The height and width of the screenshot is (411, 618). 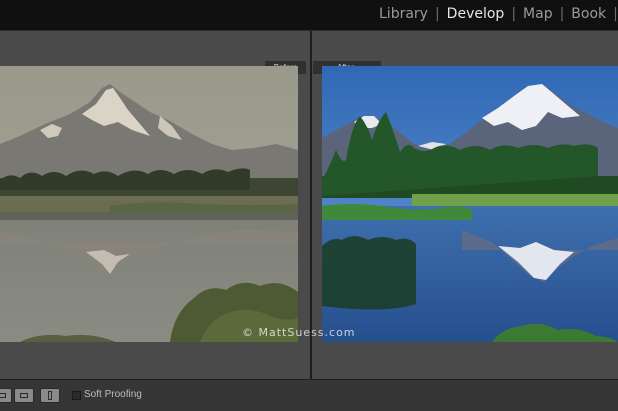 What do you see at coordinates (476, 14) in the screenshot?
I see `module-develop: Develop` at bounding box center [476, 14].